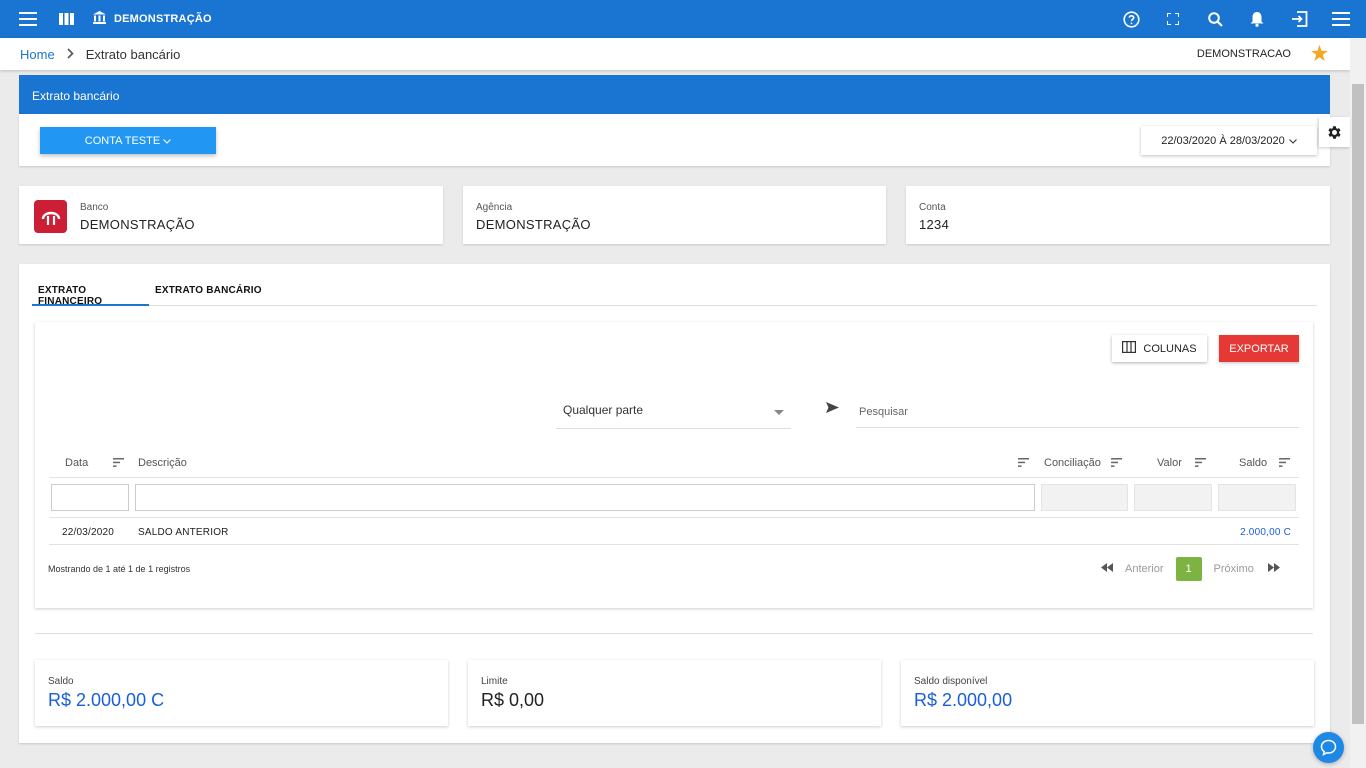 The width and height of the screenshot is (1366, 768). Describe the element at coordinates (241, 693) in the screenshot. I see `balance-summary-card: Saldo R$ 2.000,00 C` at that location.